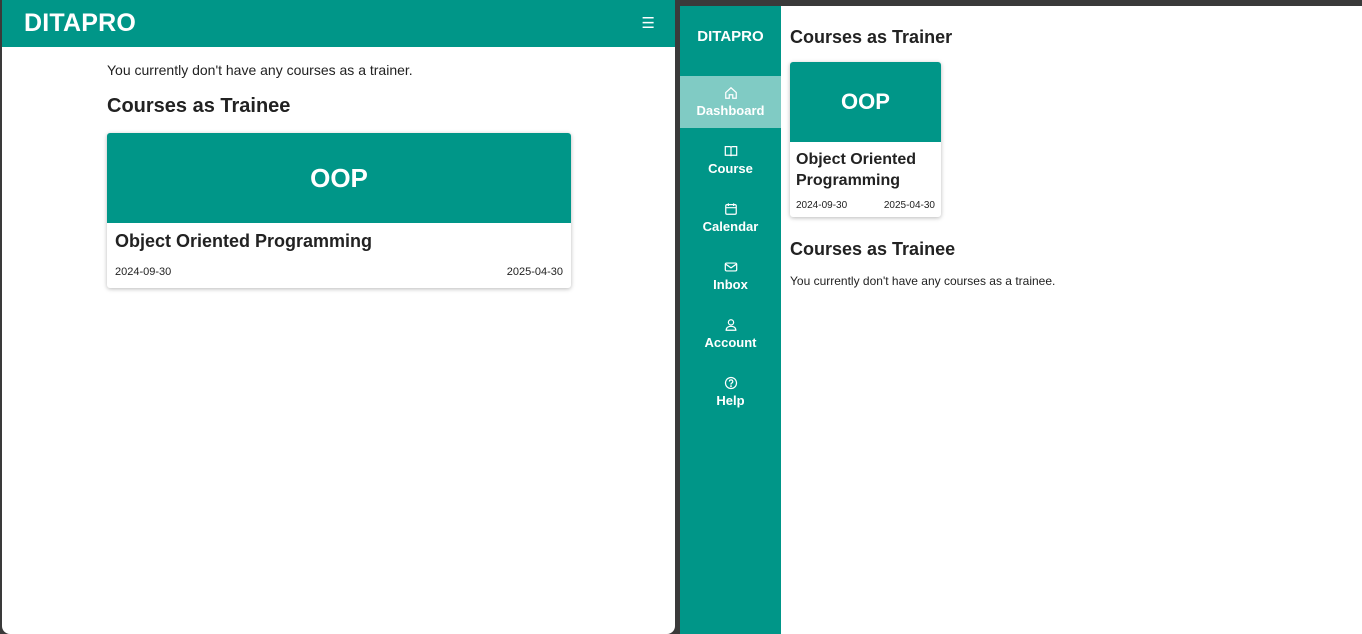  Describe the element at coordinates (80, 23) in the screenshot. I see `brand-logo: DITAPRO` at that location.